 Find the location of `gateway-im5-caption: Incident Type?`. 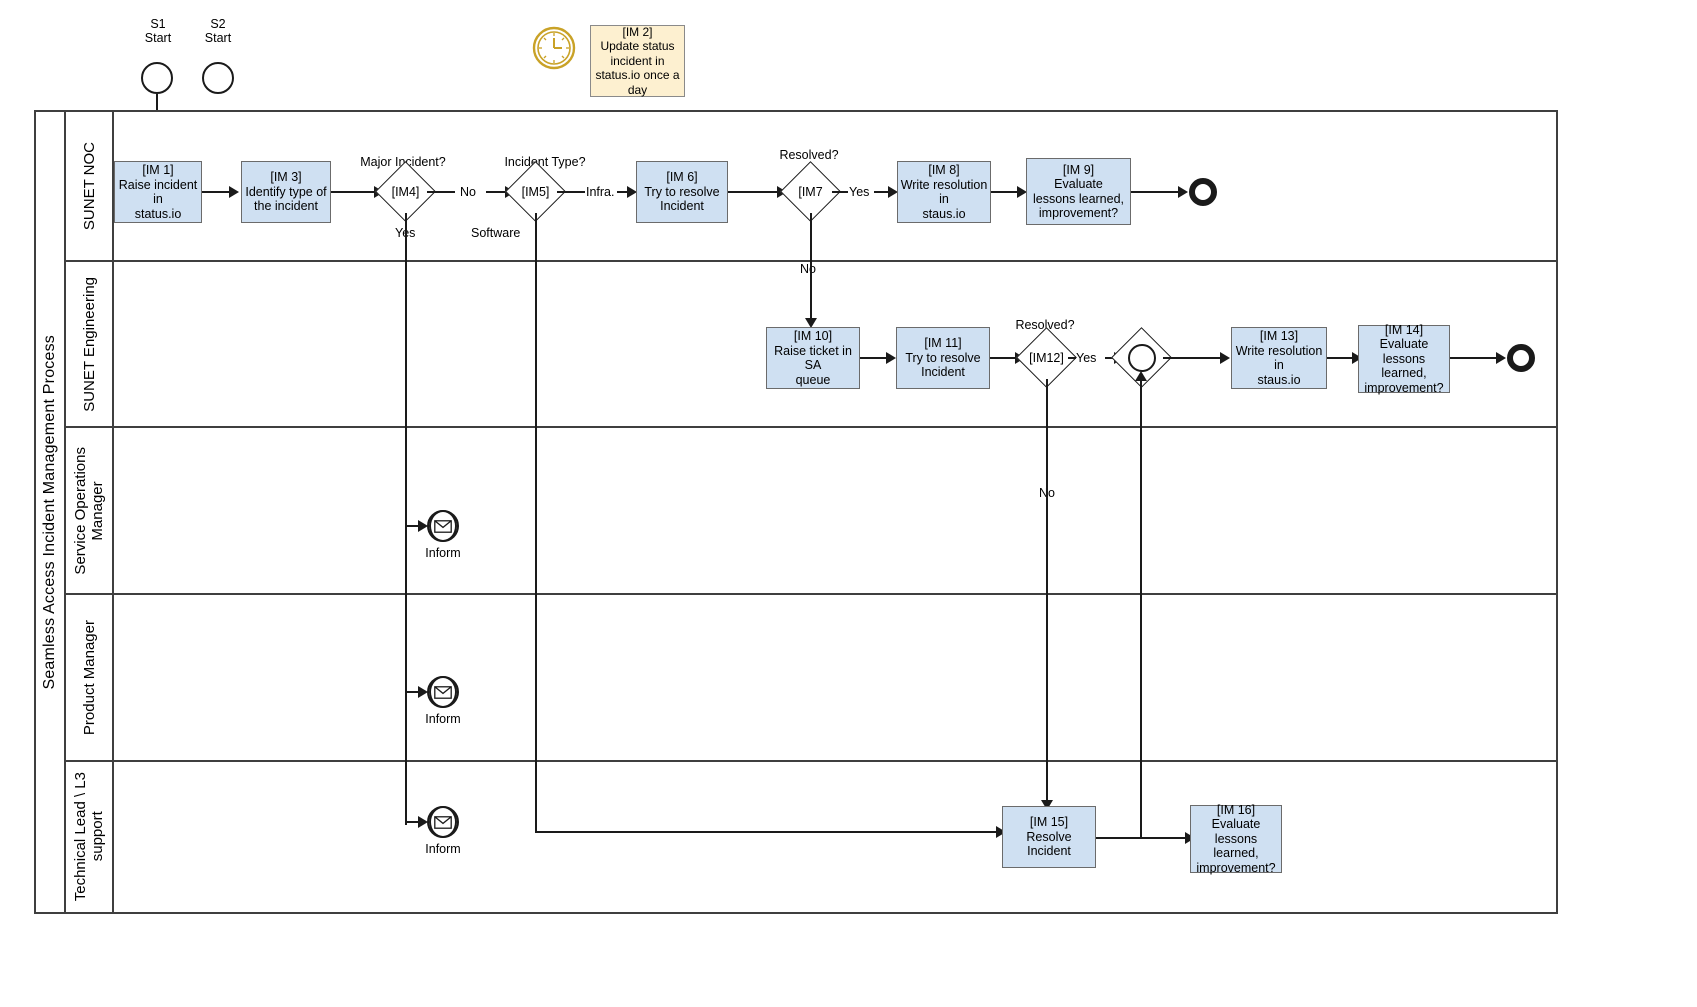

gateway-im5-caption: Incident Type? is located at coordinates (545, 162).